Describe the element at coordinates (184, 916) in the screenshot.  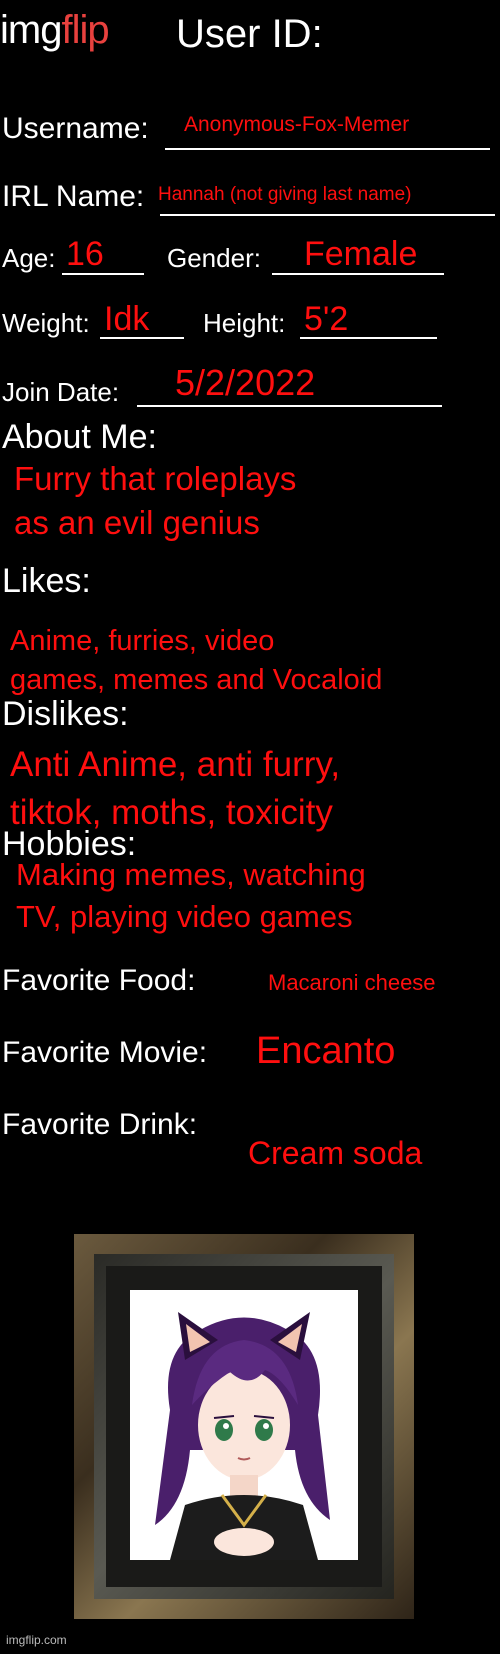
I see `hobbies-line-2: TV, playing video games` at that location.